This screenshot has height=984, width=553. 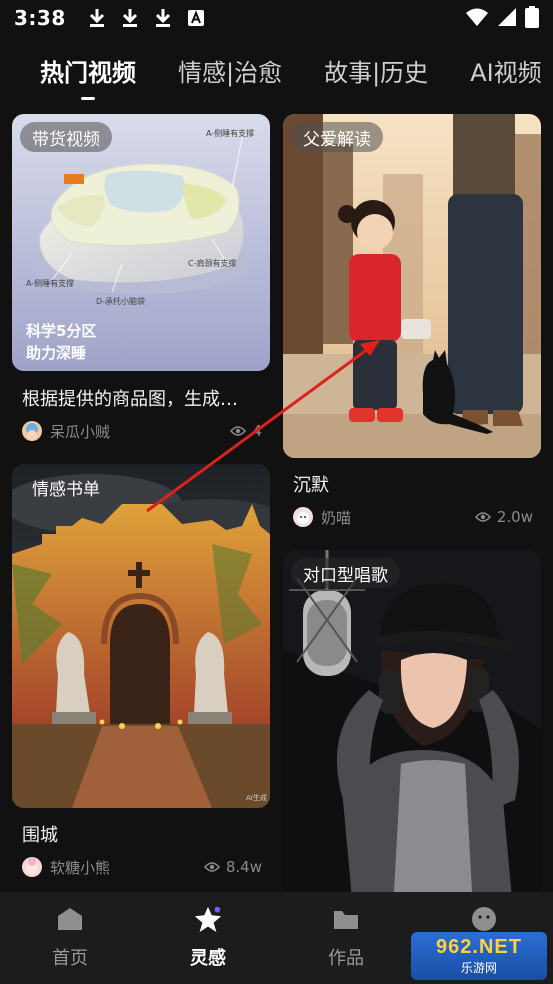 What do you see at coordinates (346, 937) in the screenshot?
I see `nav-works: 作品` at bounding box center [346, 937].